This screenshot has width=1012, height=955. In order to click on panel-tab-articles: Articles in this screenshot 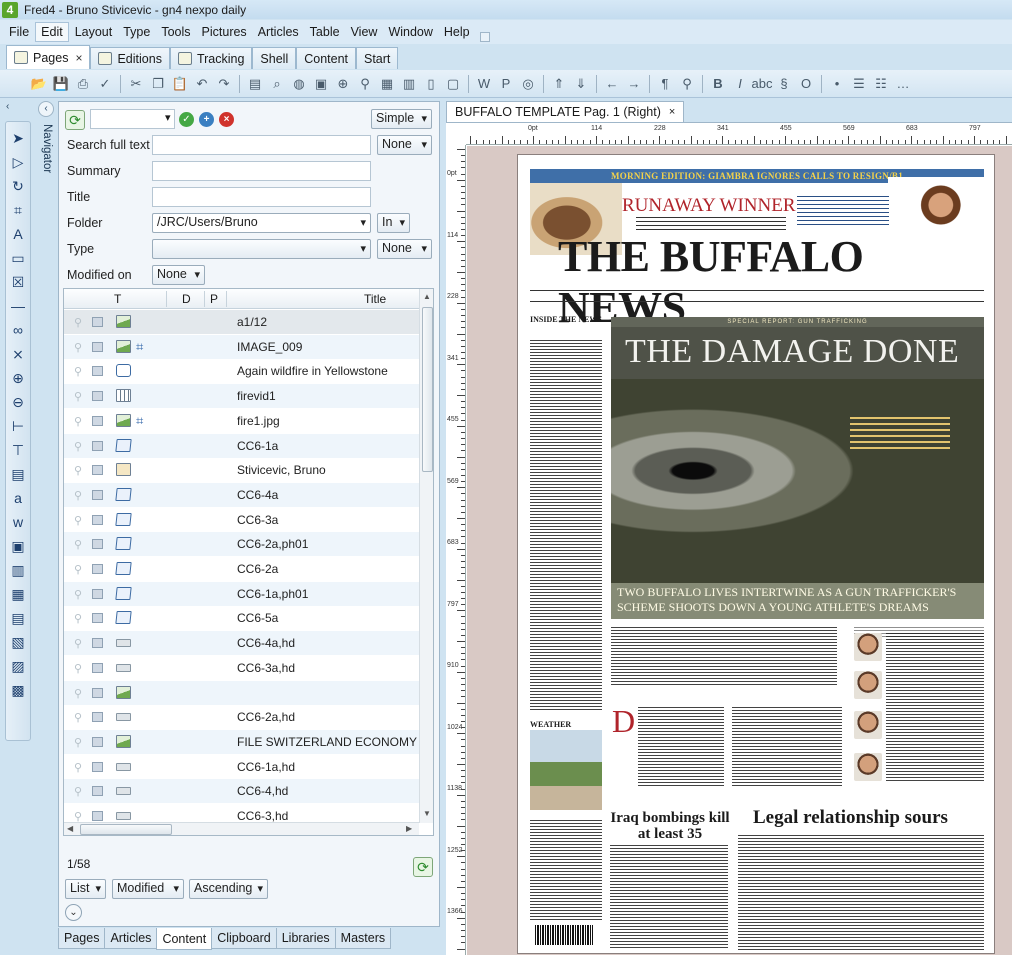, I will do `click(131, 938)`.